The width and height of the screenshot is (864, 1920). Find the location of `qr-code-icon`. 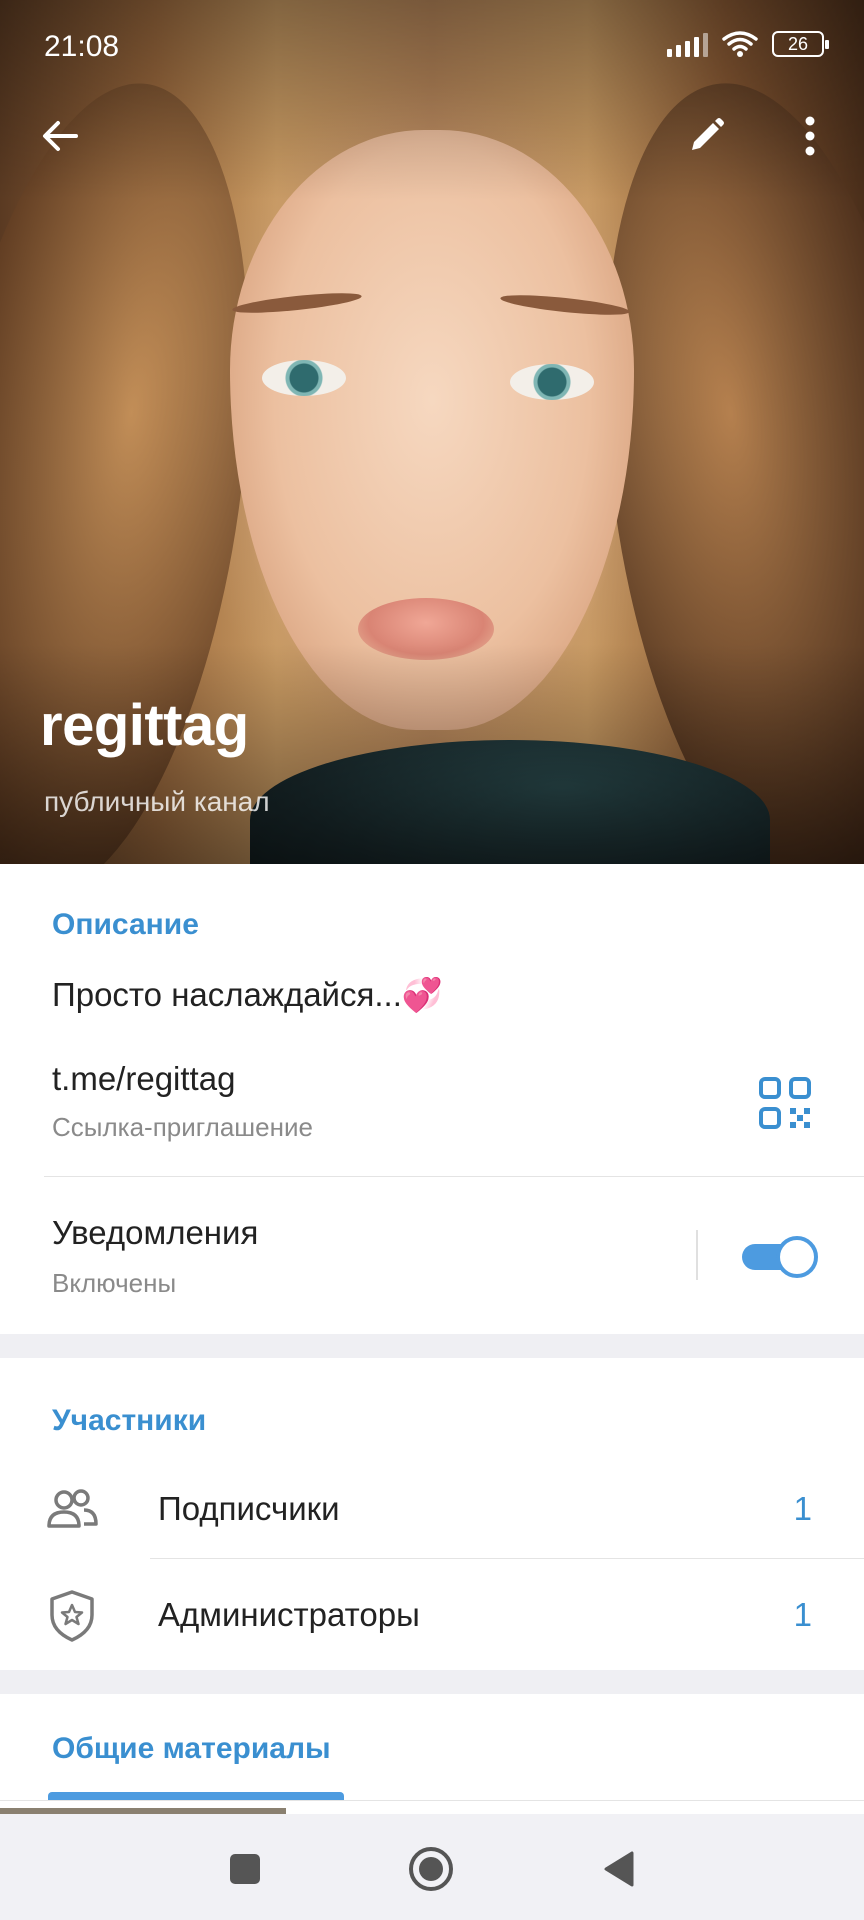

qr-code-icon is located at coordinates (785, 1103).